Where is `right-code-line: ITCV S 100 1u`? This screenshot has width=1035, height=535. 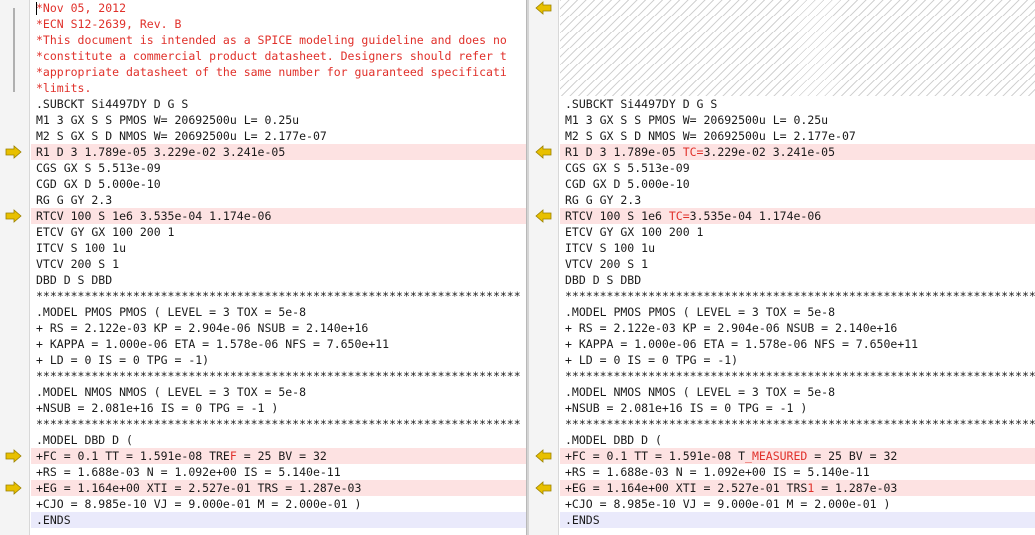 right-code-line: ITCV S 100 1u is located at coordinates (797, 248).